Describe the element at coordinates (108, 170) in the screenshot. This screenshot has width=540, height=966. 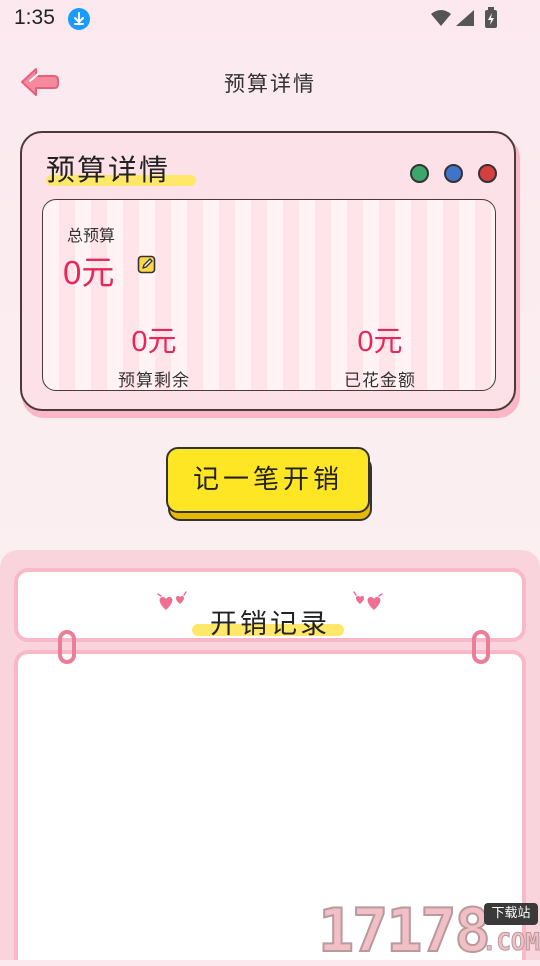
I see `card-title: 预算详情` at that location.